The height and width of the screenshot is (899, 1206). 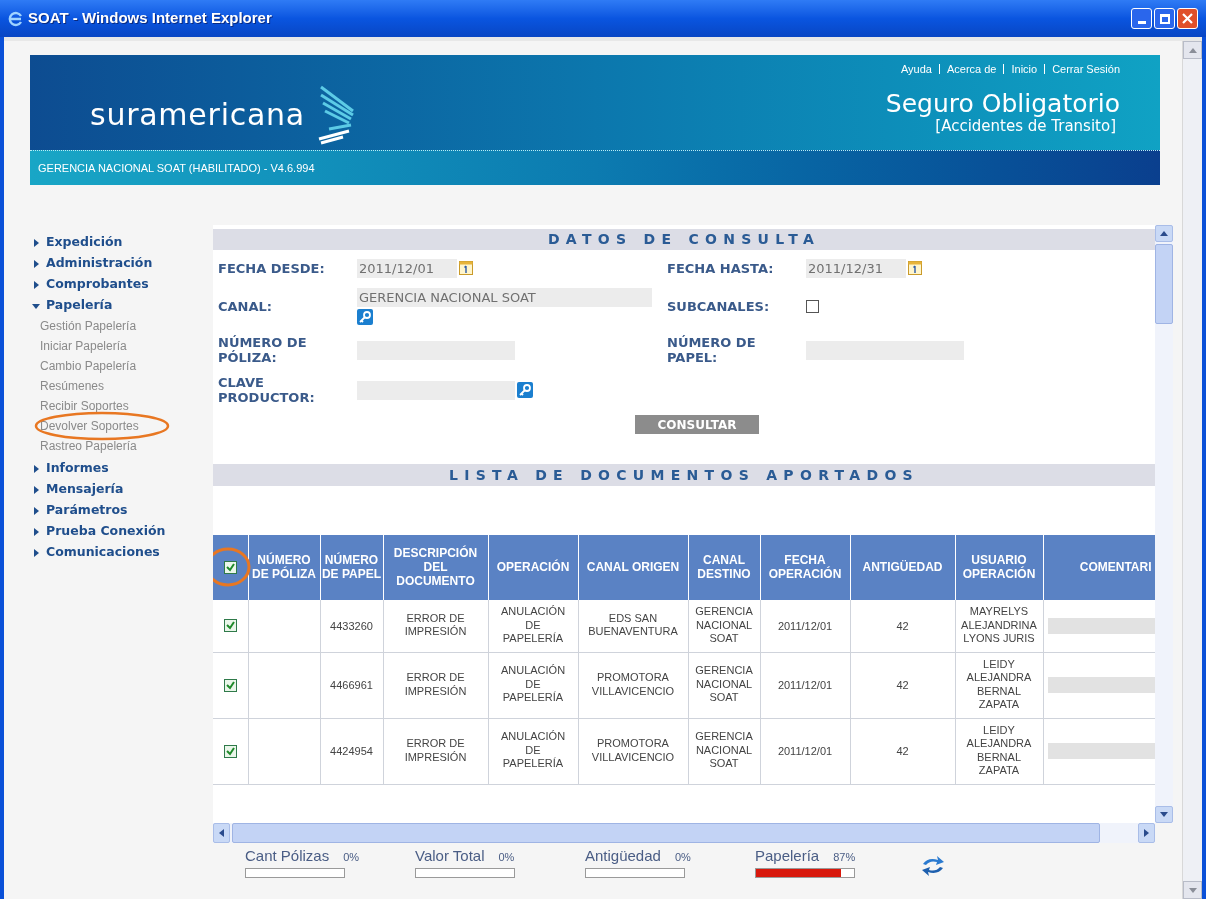 I want to click on column-header: CANAL ORIGEN, so click(x=633, y=567).